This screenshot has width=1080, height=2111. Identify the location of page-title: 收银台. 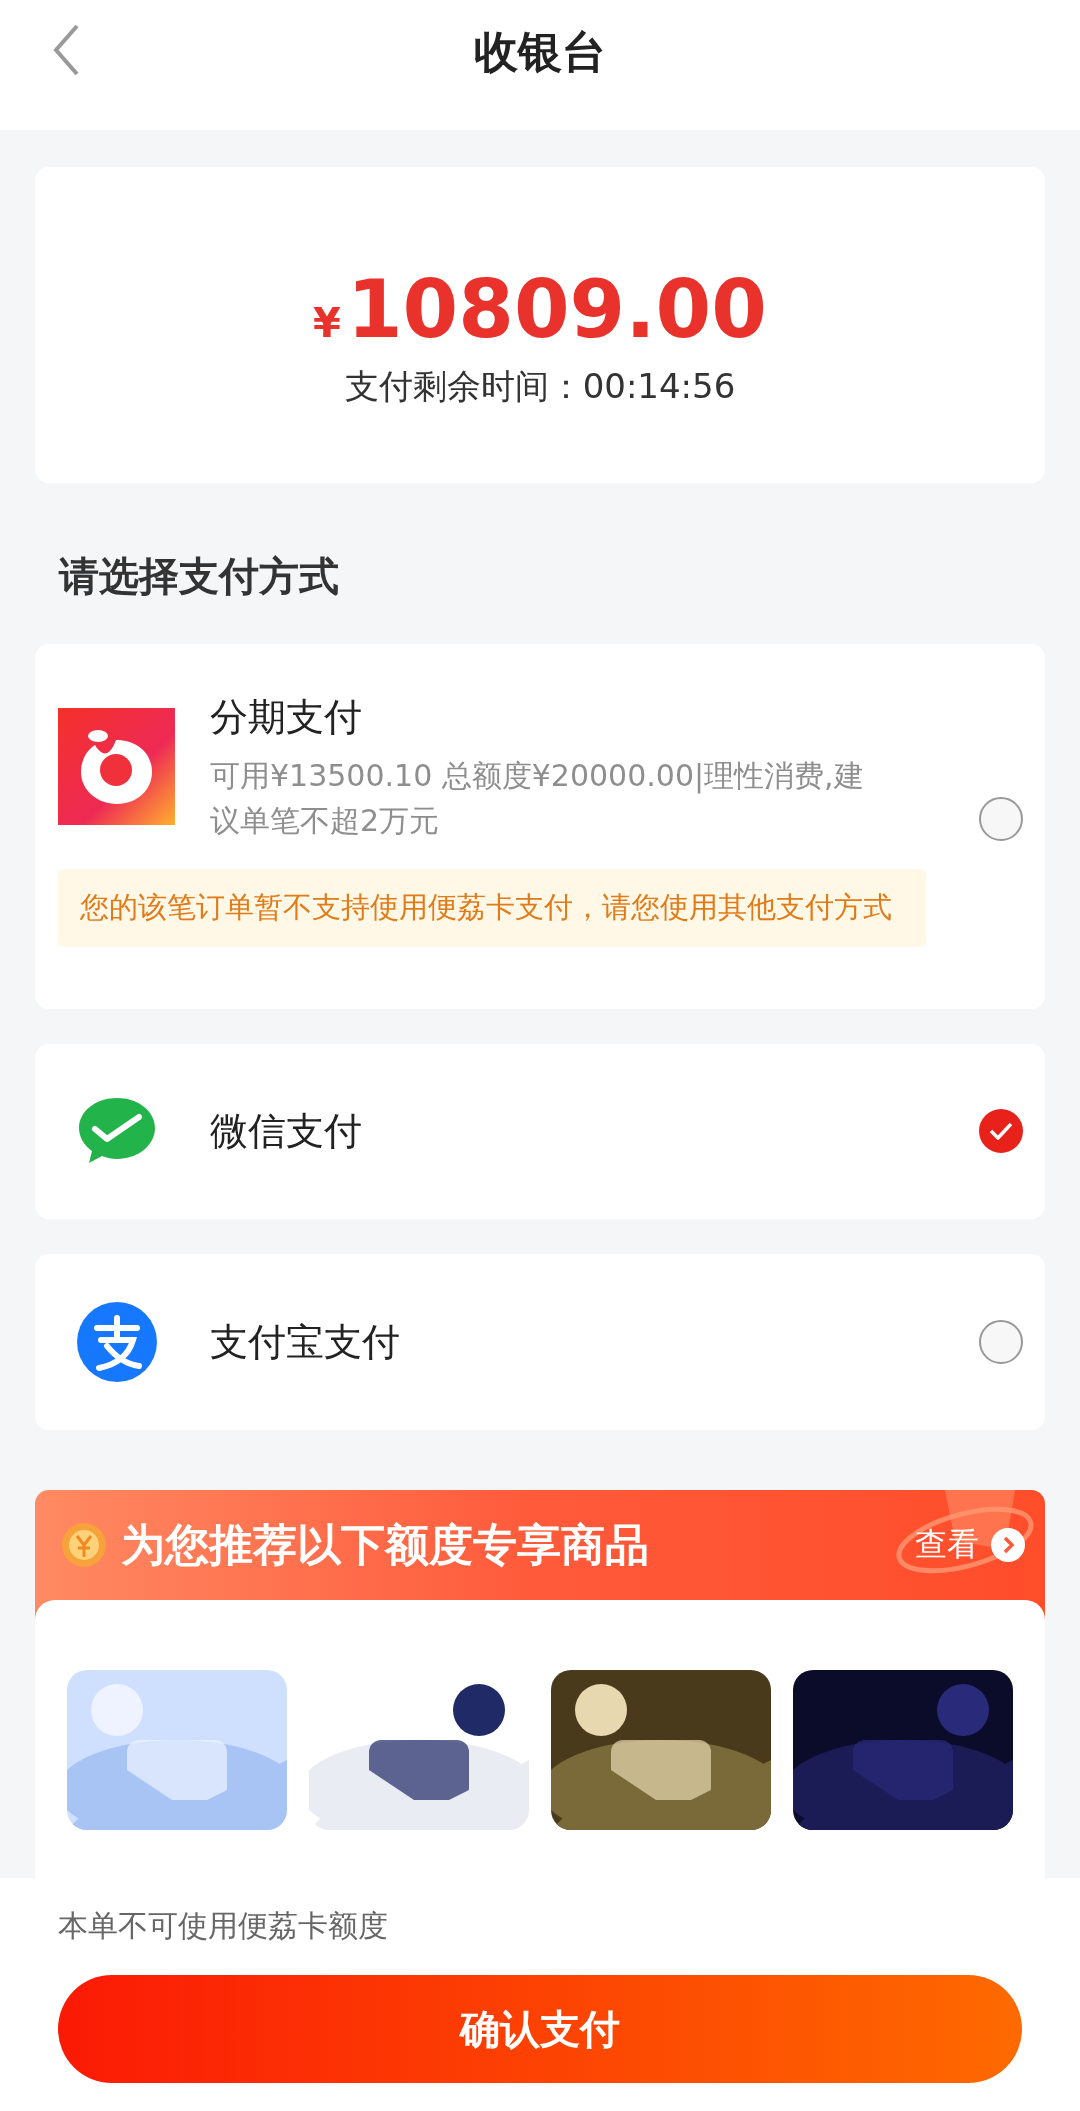
(540, 51).